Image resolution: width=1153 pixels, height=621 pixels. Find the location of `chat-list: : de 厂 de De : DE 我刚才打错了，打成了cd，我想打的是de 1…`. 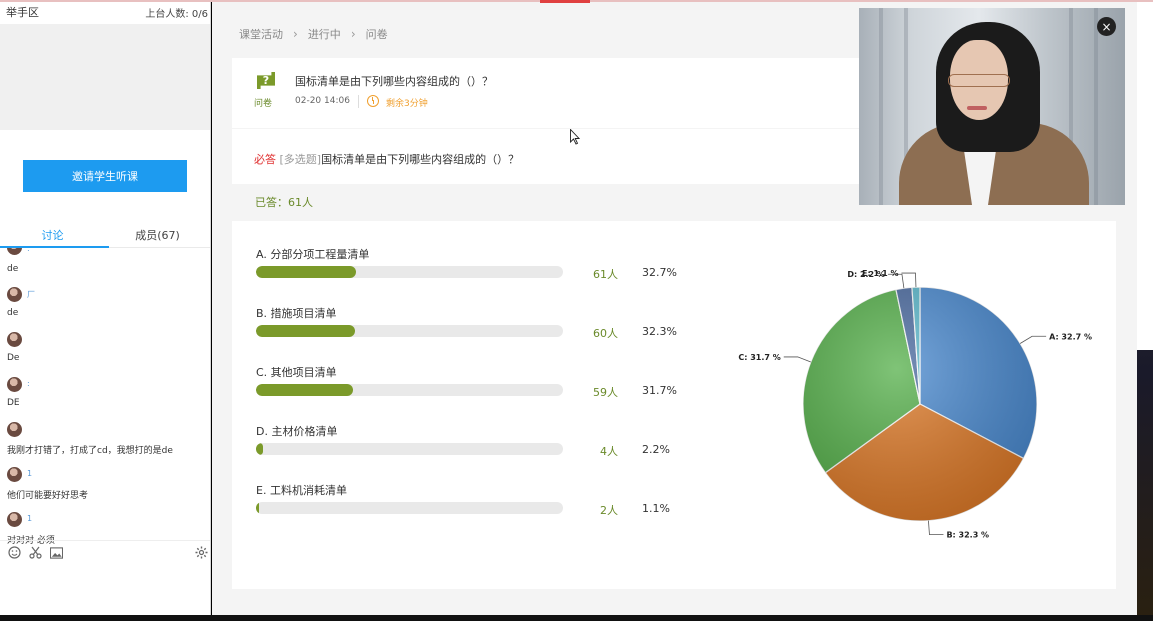

chat-list: : de 厂 de De : DE 我刚才打错了，打成了cd，我想打的是de 1… is located at coordinates (105, 400).